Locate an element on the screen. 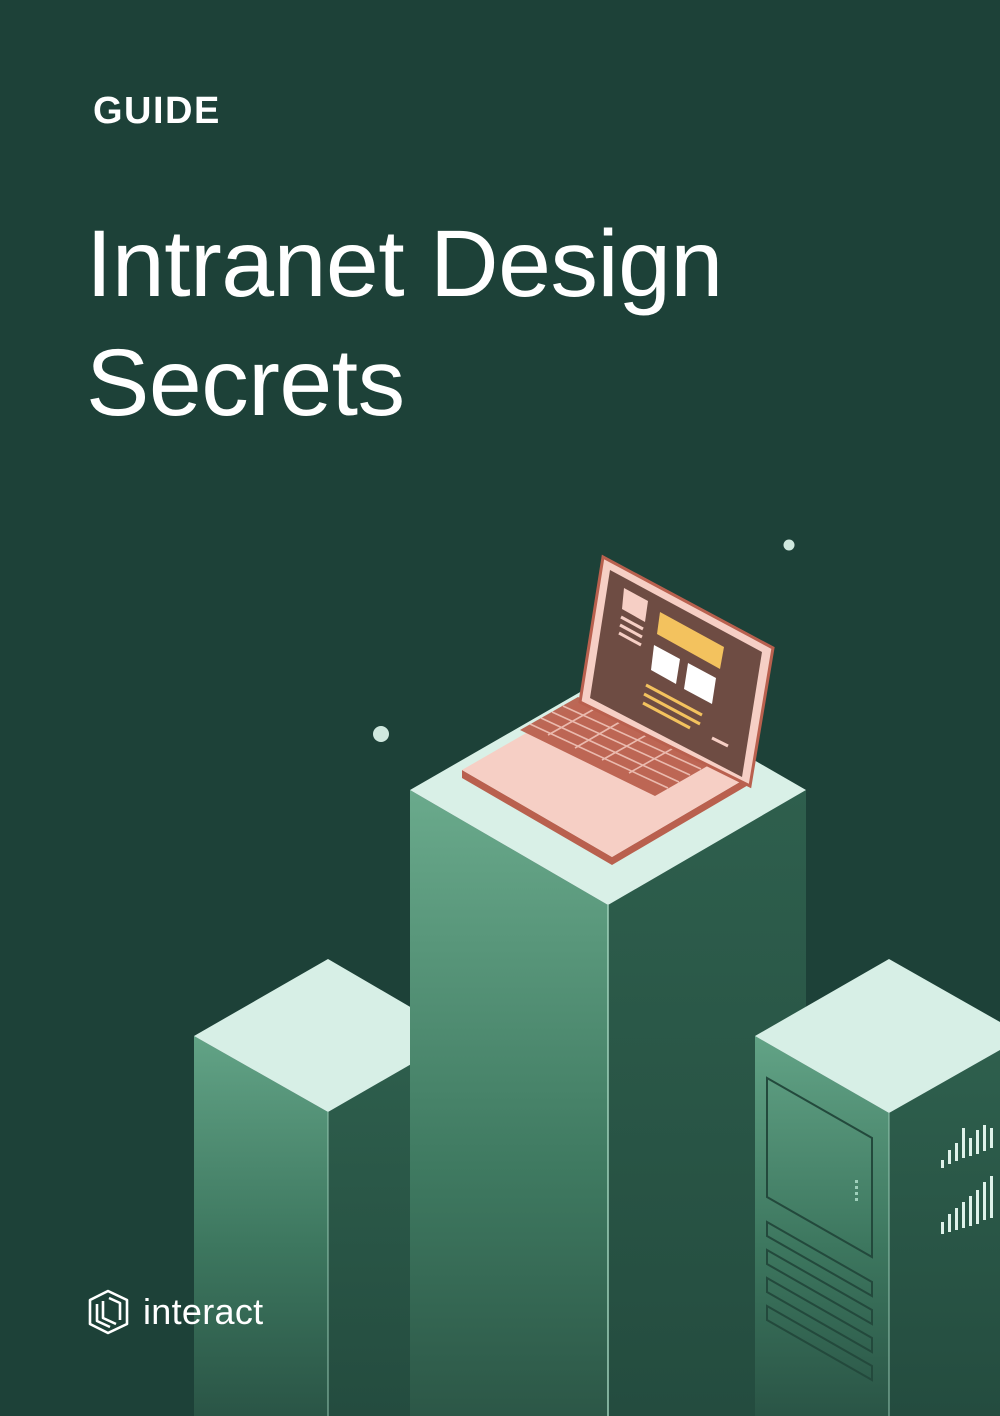  interact-logo-icon is located at coordinates (108, 1312).